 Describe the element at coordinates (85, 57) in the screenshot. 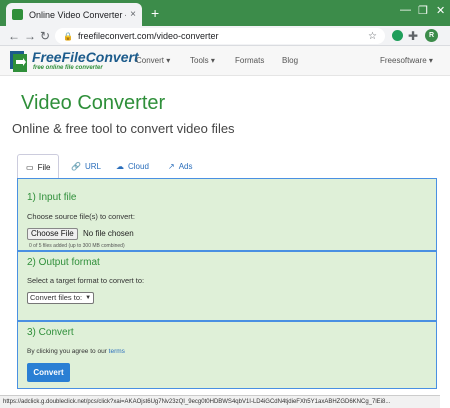

I see `logo-name: FreeFileConvert` at that location.